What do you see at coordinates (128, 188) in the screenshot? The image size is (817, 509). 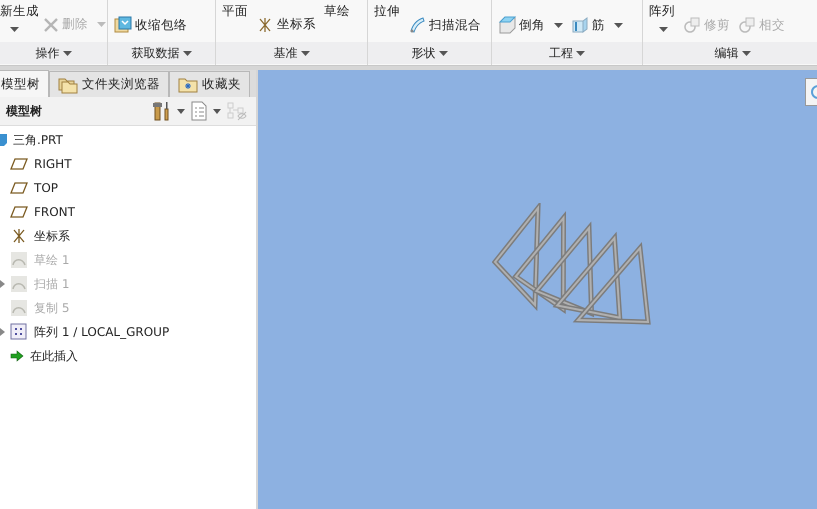 I see `tree-item: TOP` at bounding box center [128, 188].